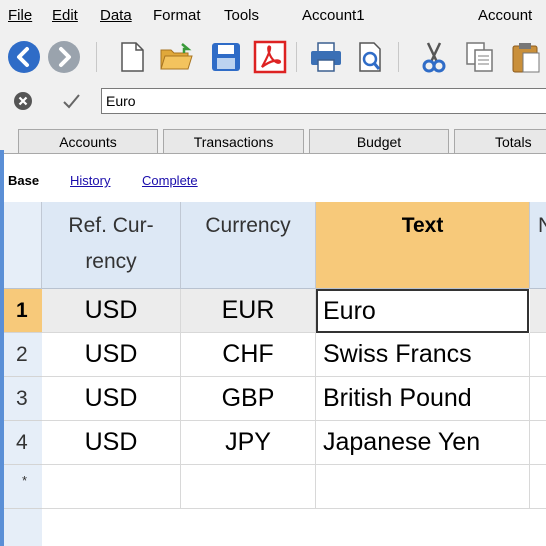  Describe the element at coordinates (248, 311) in the screenshot. I see `cell-currency: EUR` at that location.